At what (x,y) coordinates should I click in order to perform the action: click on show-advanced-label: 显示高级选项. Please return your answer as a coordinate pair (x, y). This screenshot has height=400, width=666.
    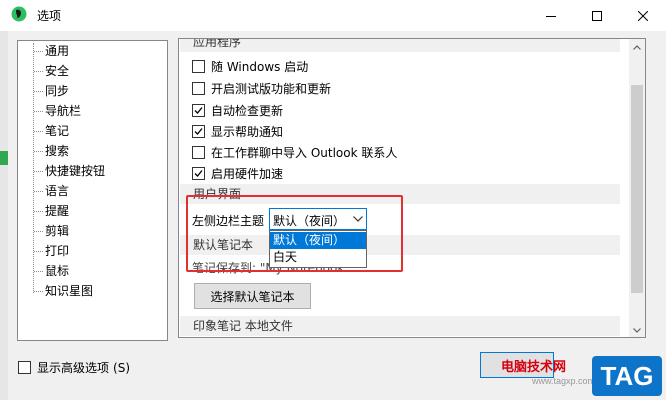
    Looking at the image, I should click on (73, 368).